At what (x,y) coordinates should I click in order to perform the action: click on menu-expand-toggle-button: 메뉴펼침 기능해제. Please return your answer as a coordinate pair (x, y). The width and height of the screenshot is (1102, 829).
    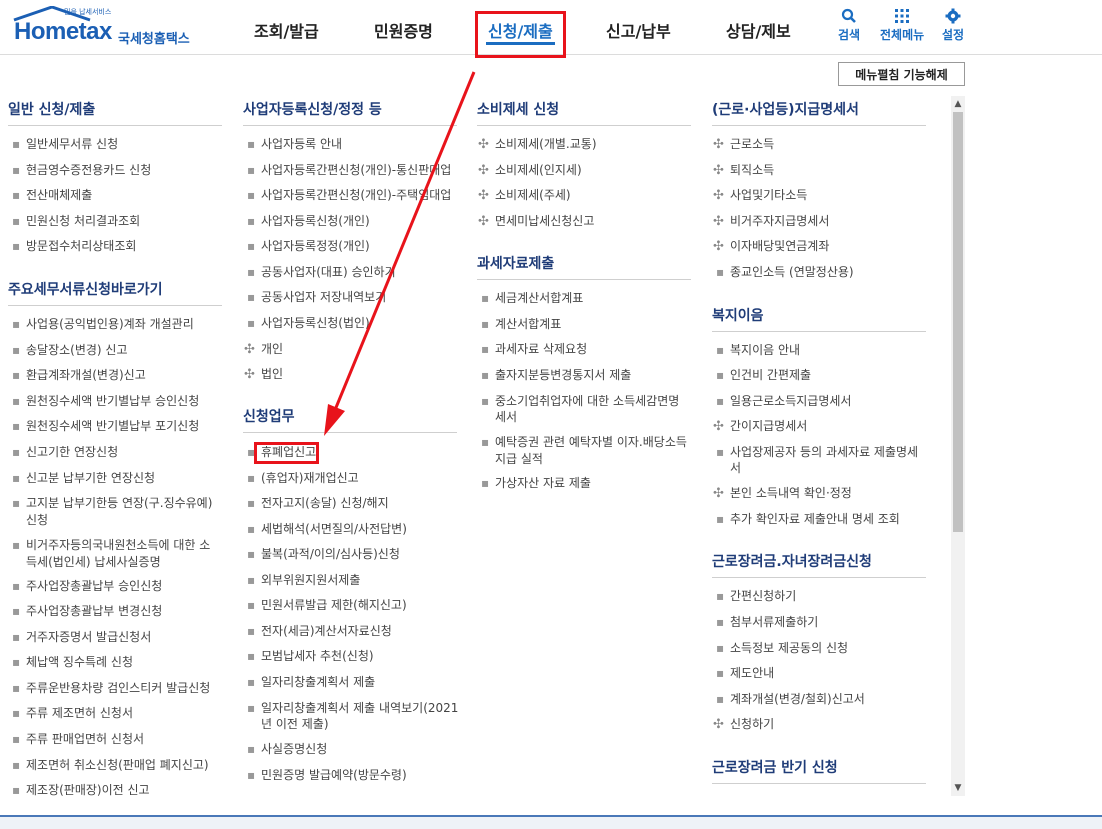
    Looking at the image, I should click on (901, 74).